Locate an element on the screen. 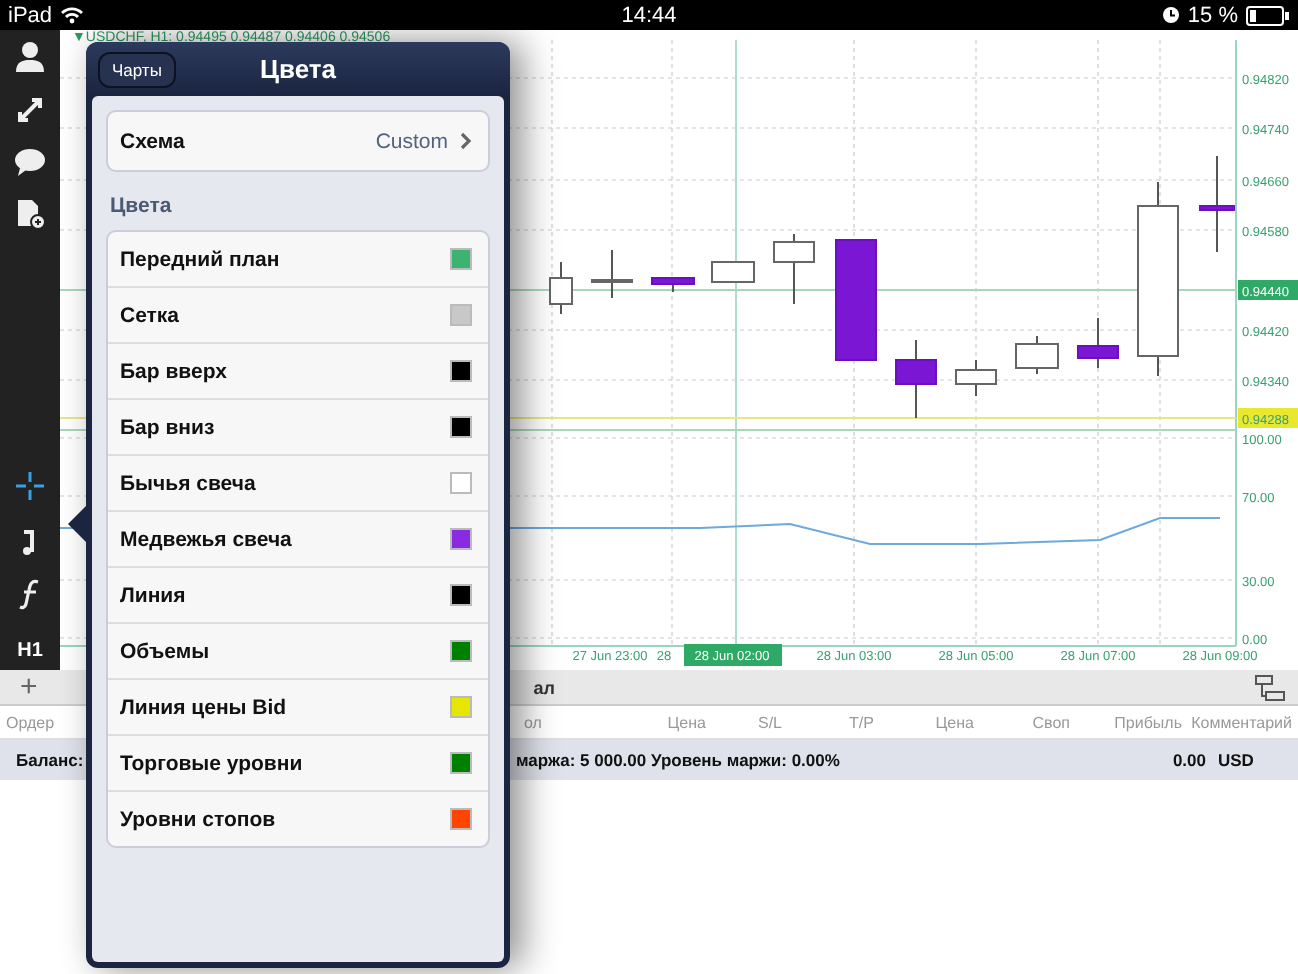 This screenshot has height=974, width=1298. color-label: Бар вниз is located at coordinates (168, 427).